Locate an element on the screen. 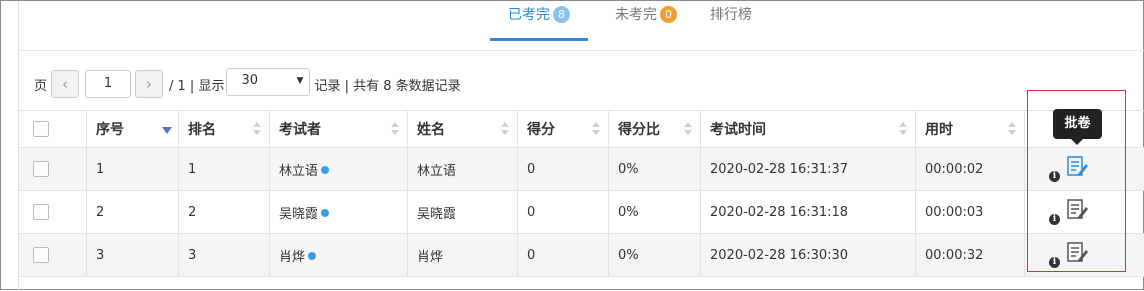  tab-leaderboard-label: 排行榜 is located at coordinates (731, 15).